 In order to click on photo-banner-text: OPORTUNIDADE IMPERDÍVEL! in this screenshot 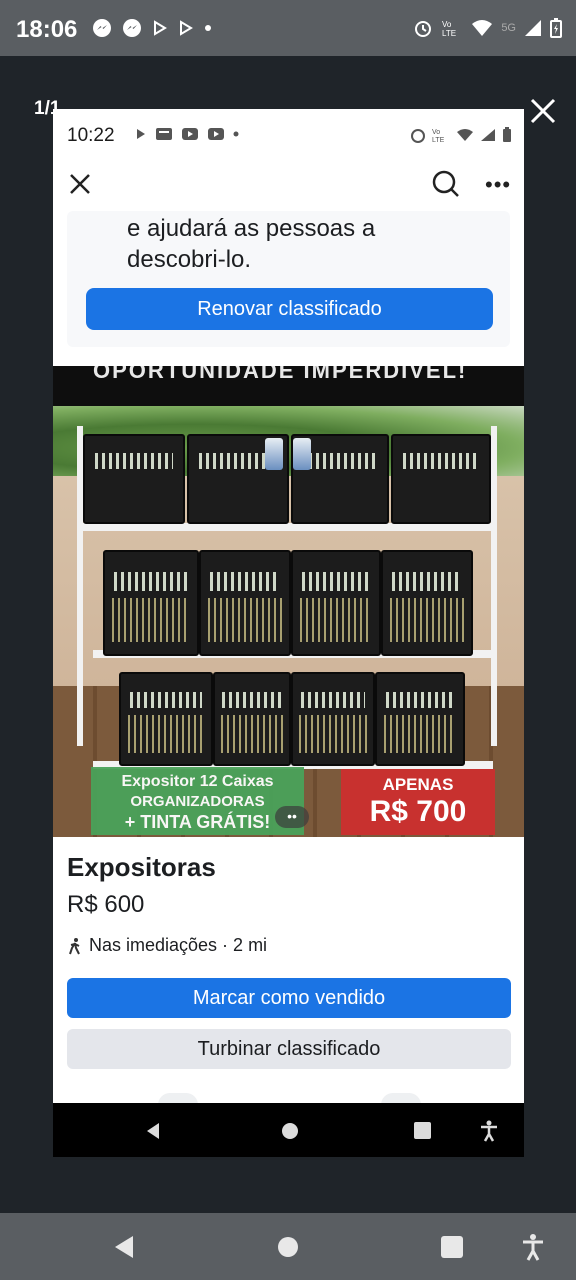, I will do `click(280, 374)`.